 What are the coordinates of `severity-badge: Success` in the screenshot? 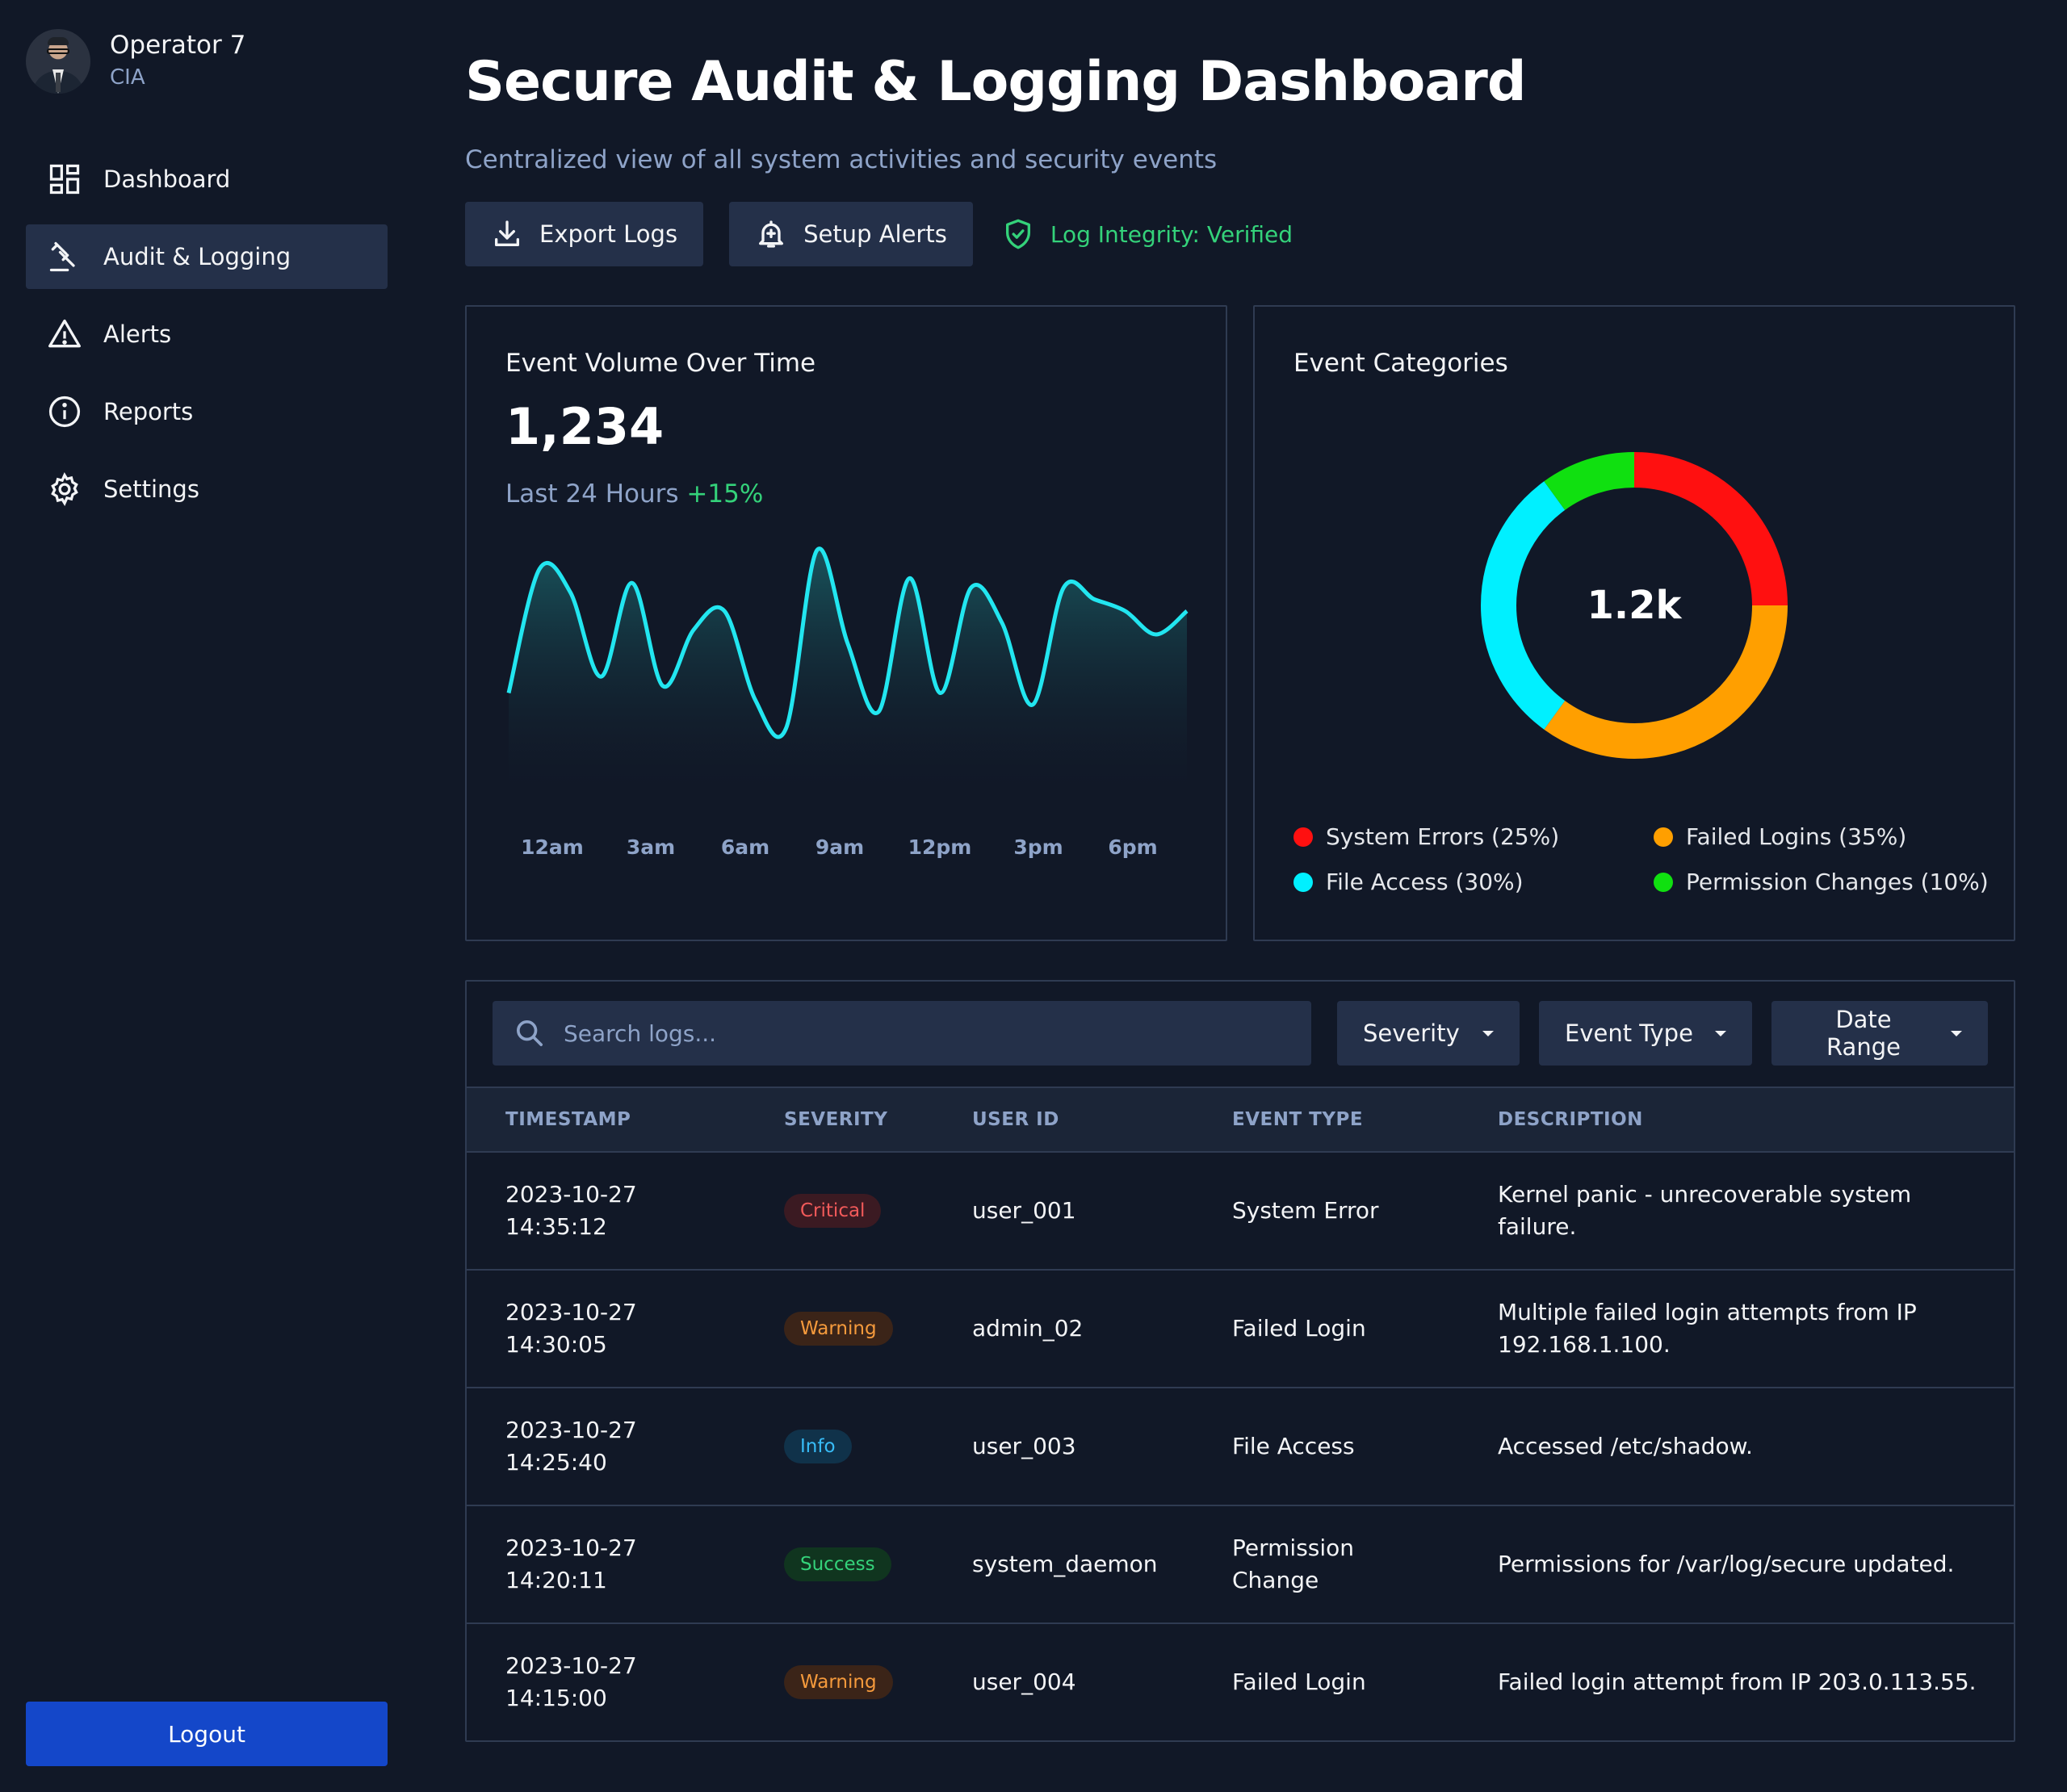 It's located at (837, 1564).